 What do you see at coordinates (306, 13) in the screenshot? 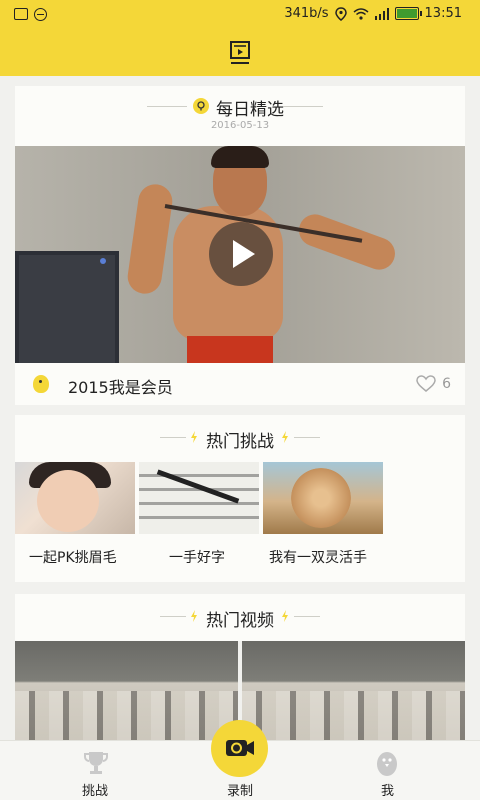
I see `network-speed: 341b/s` at bounding box center [306, 13].